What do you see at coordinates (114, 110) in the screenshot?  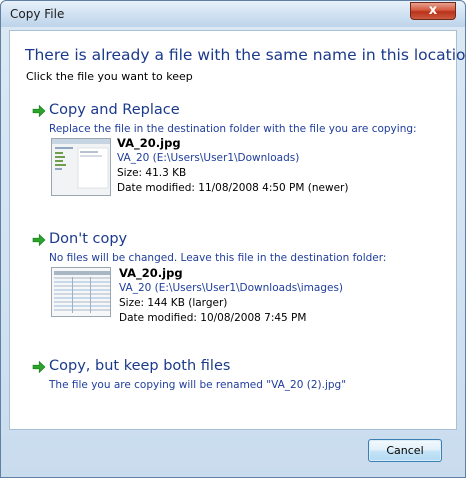 I see `option-title: Copy and Replace` at bounding box center [114, 110].